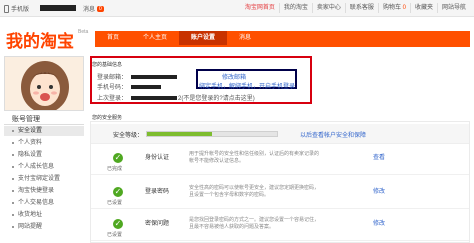 This screenshot has height=243, width=474. What do you see at coordinates (129, 86) in the screenshot?
I see `phone-row: 手机号码：` at bounding box center [129, 86].